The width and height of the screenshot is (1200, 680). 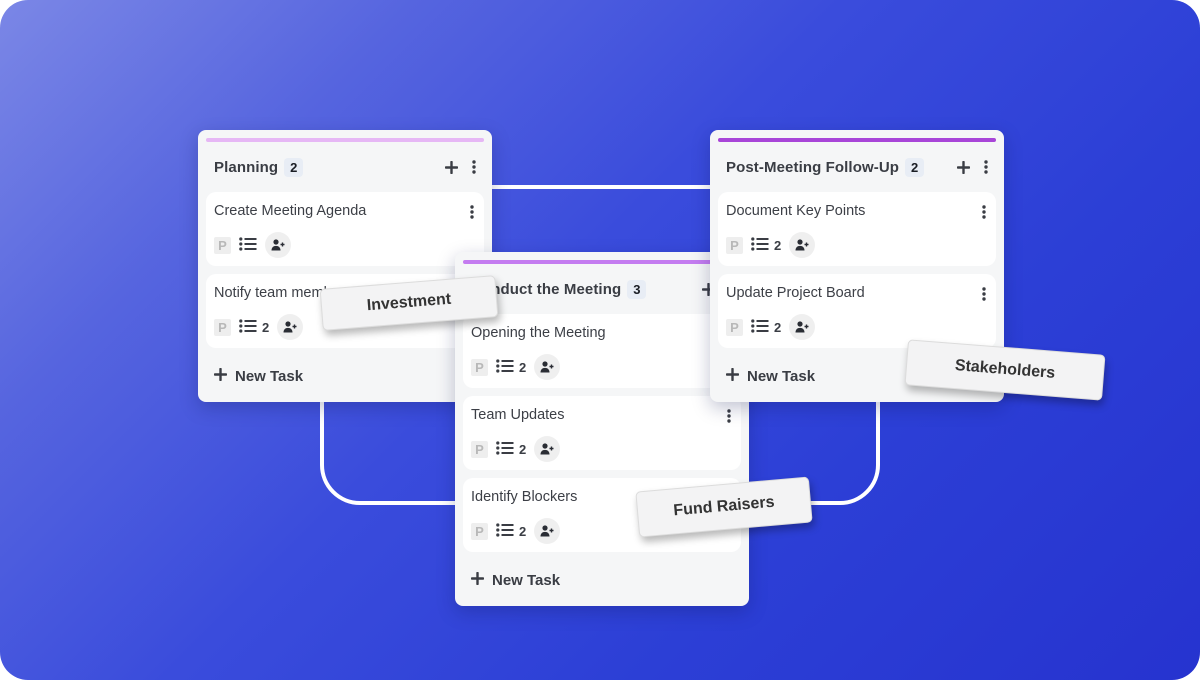 What do you see at coordinates (602, 351) in the screenshot?
I see `task-card: Opening the Meeting P 2` at bounding box center [602, 351].